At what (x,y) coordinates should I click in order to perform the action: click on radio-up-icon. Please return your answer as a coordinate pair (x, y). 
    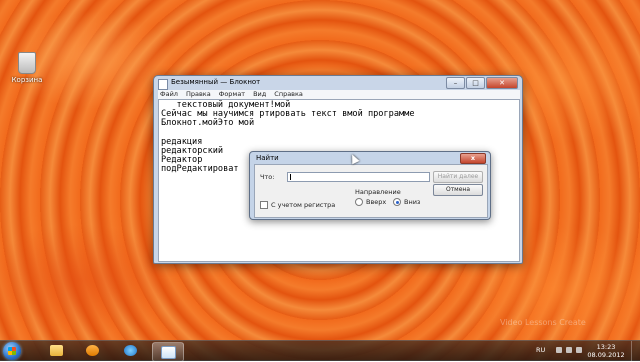
    Looking at the image, I should click on (359, 202).